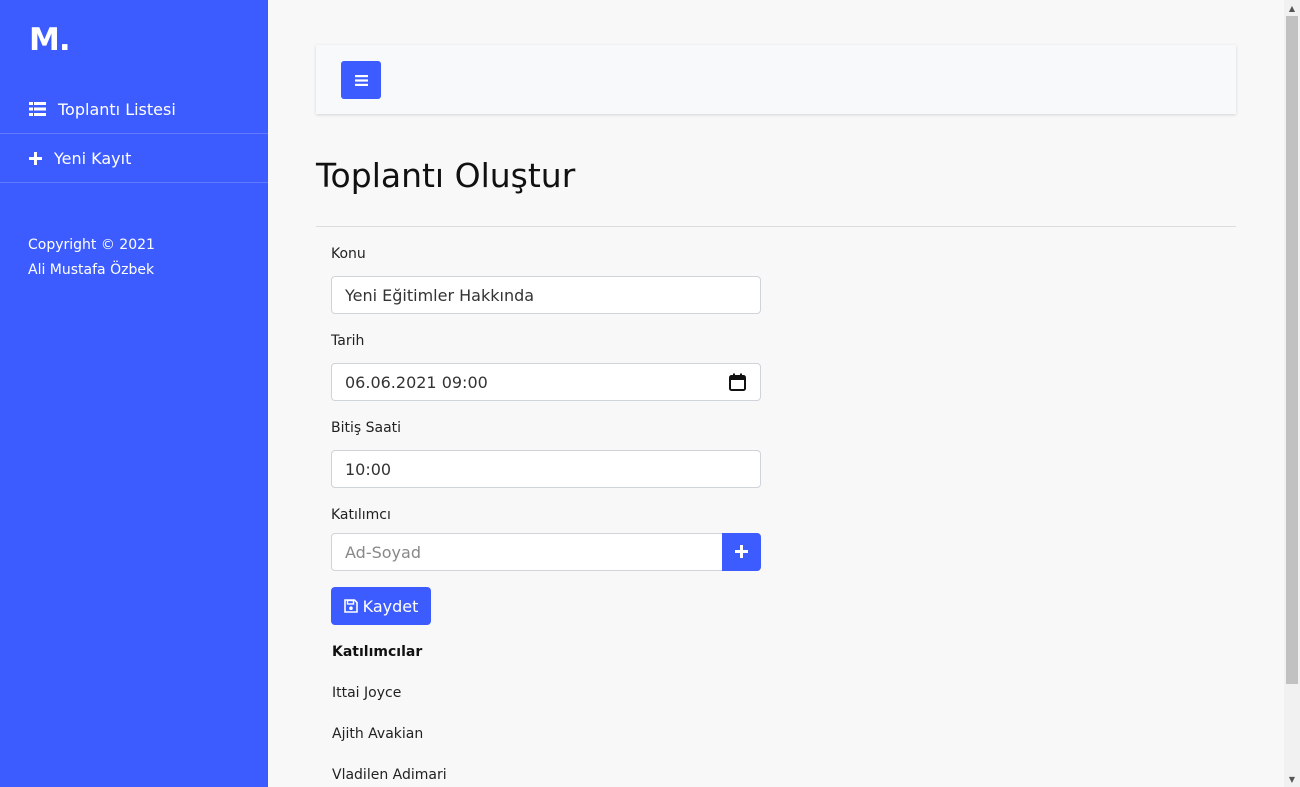 This screenshot has width=1300, height=787. I want to click on add-participant-button, so click(741, 552).